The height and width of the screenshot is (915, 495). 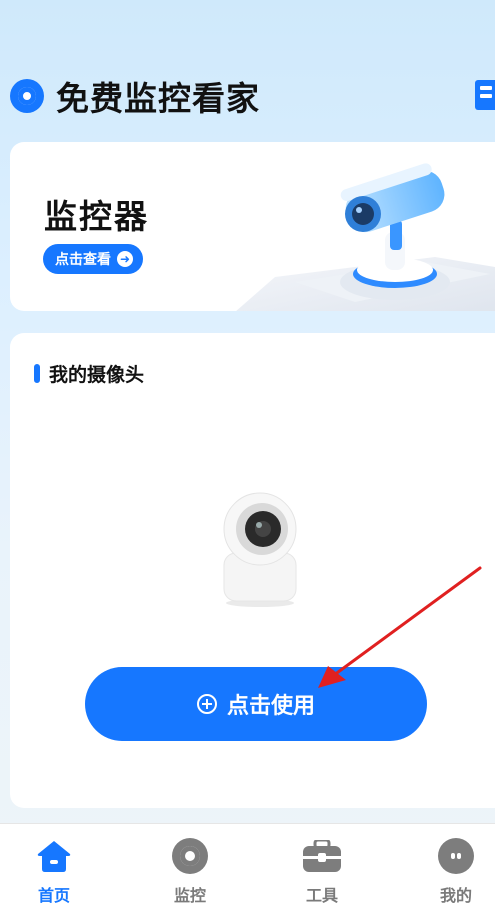 I want to click on header-action-icon, so click(x=485, y=95).